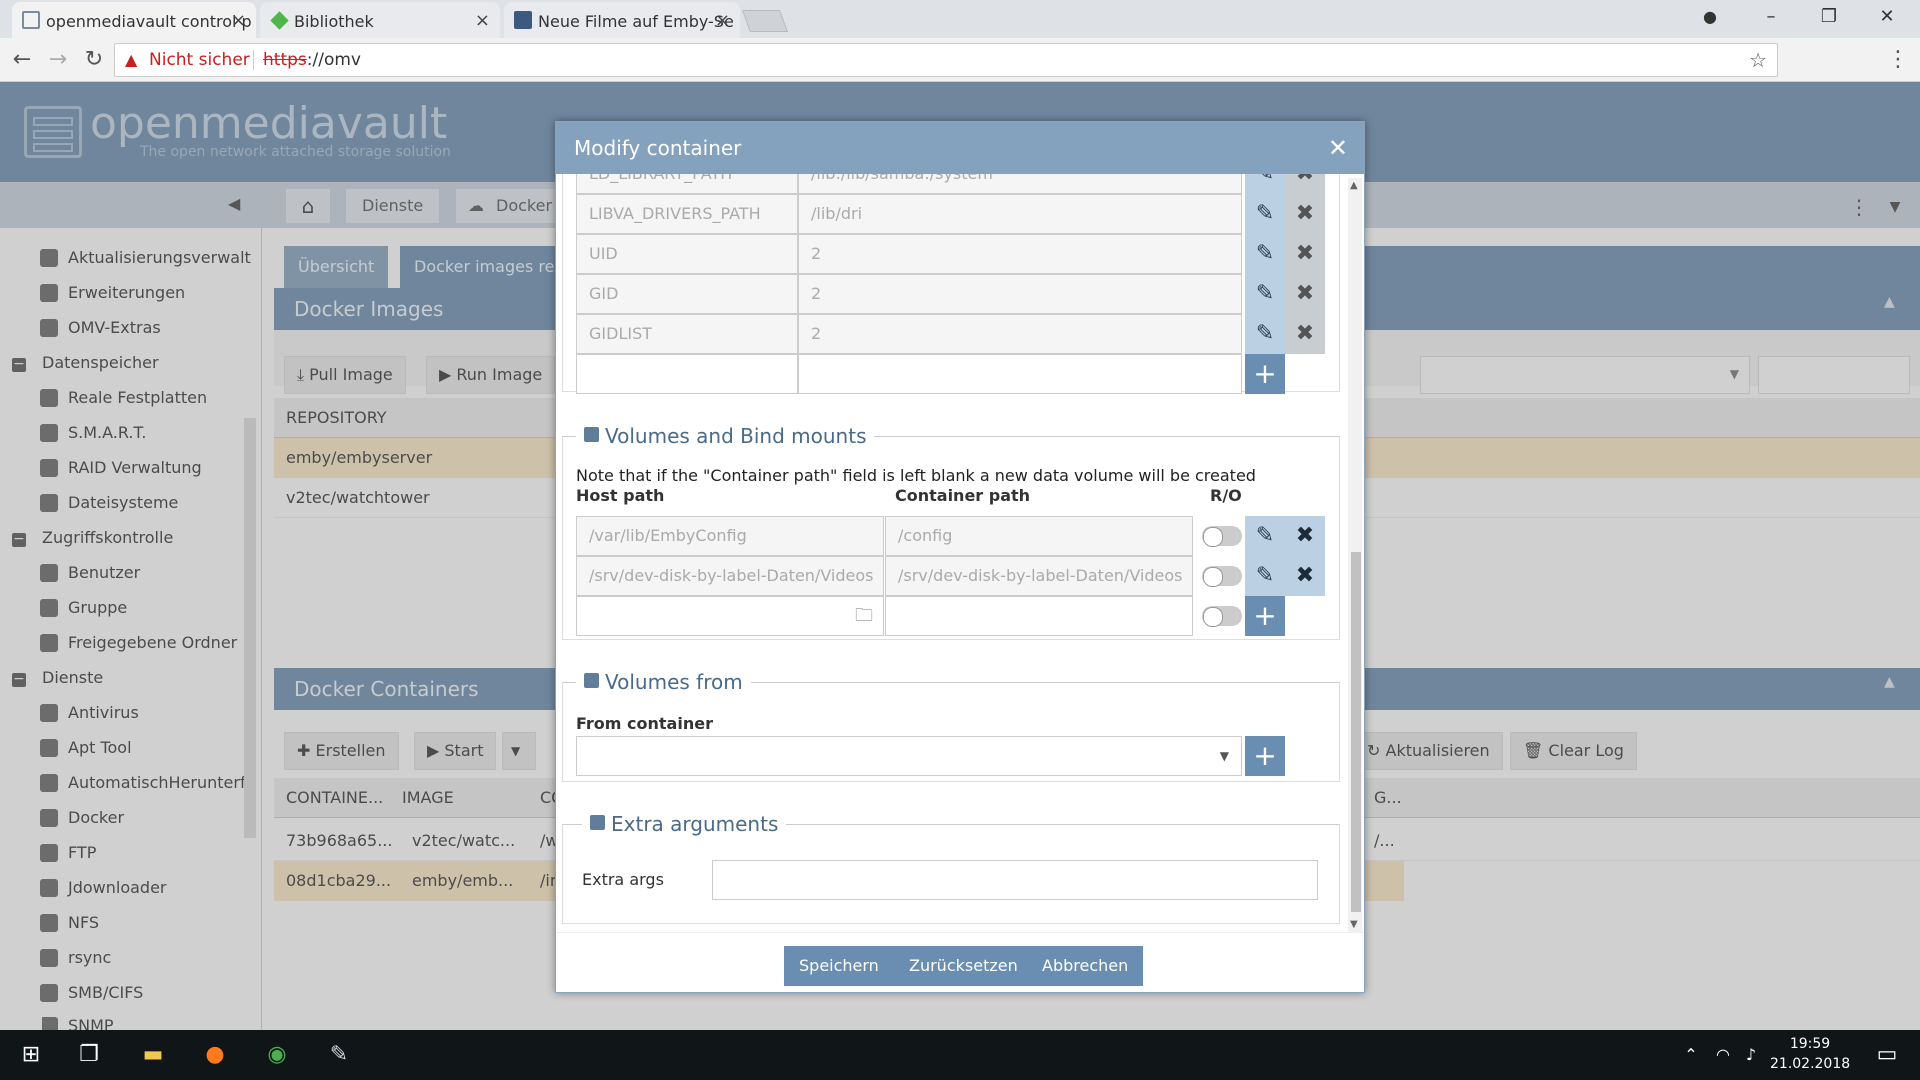 The height and width of the screenshot is (1080, 1920). I want to click on windows-start-icon: ⊞, so click(31, 1055).